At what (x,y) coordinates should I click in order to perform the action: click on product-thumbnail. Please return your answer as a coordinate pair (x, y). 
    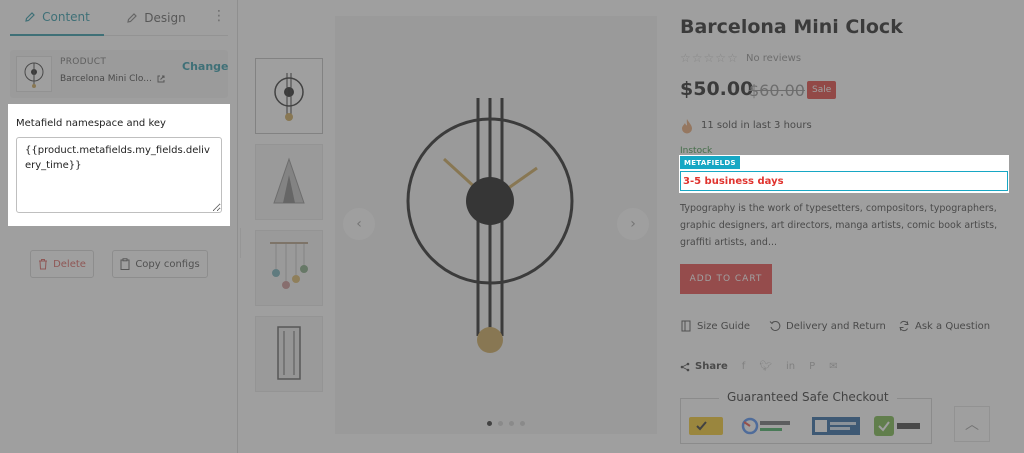
    Looking at the image, I should click on (34, 74).